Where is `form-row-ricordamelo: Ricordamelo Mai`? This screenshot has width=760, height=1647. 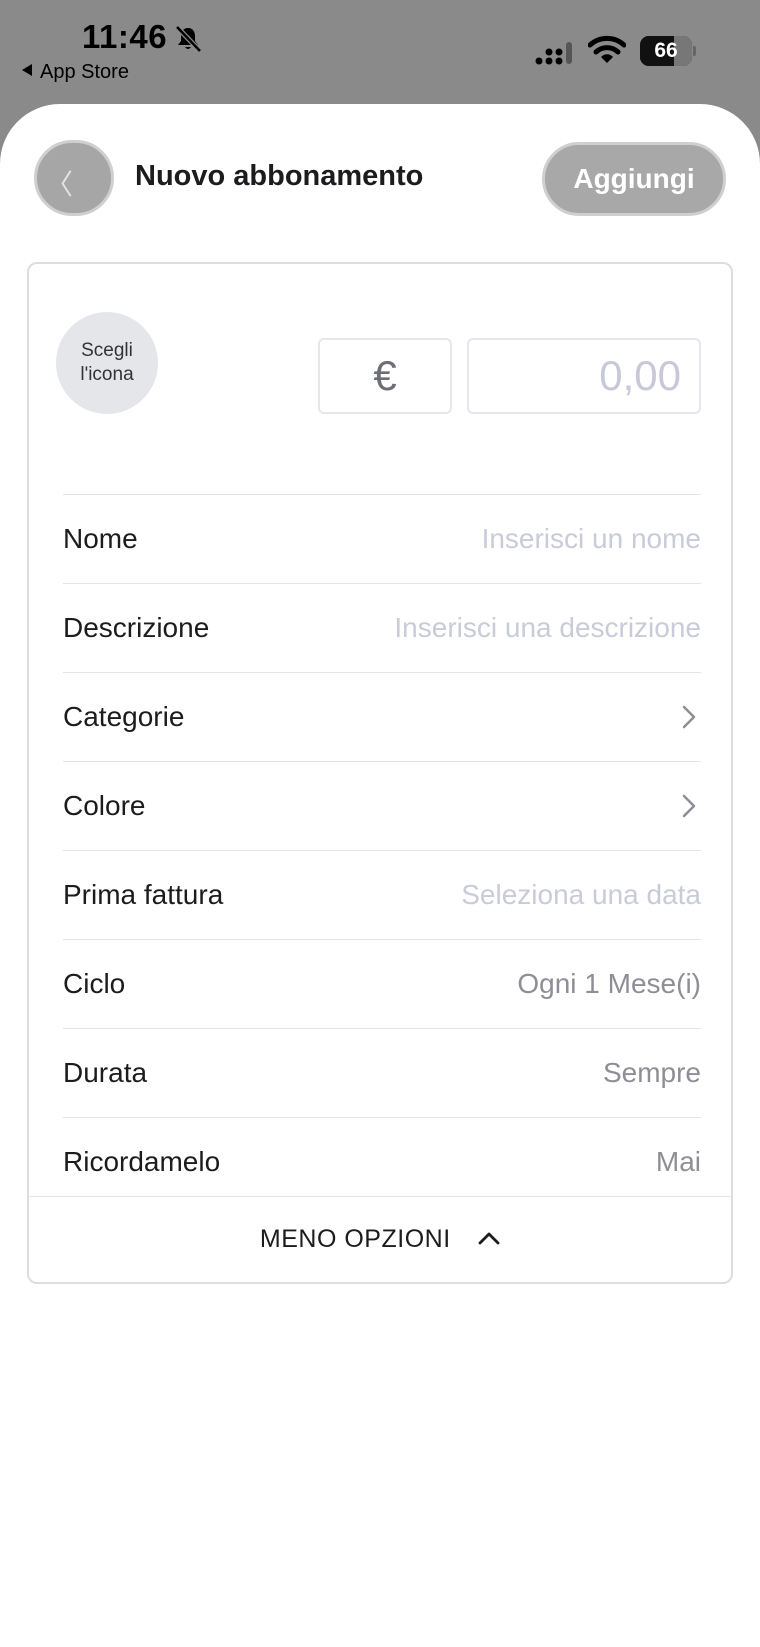
form-row-ricordamelo: Ricordamelo Mai is located at coordinates (382, 1161).